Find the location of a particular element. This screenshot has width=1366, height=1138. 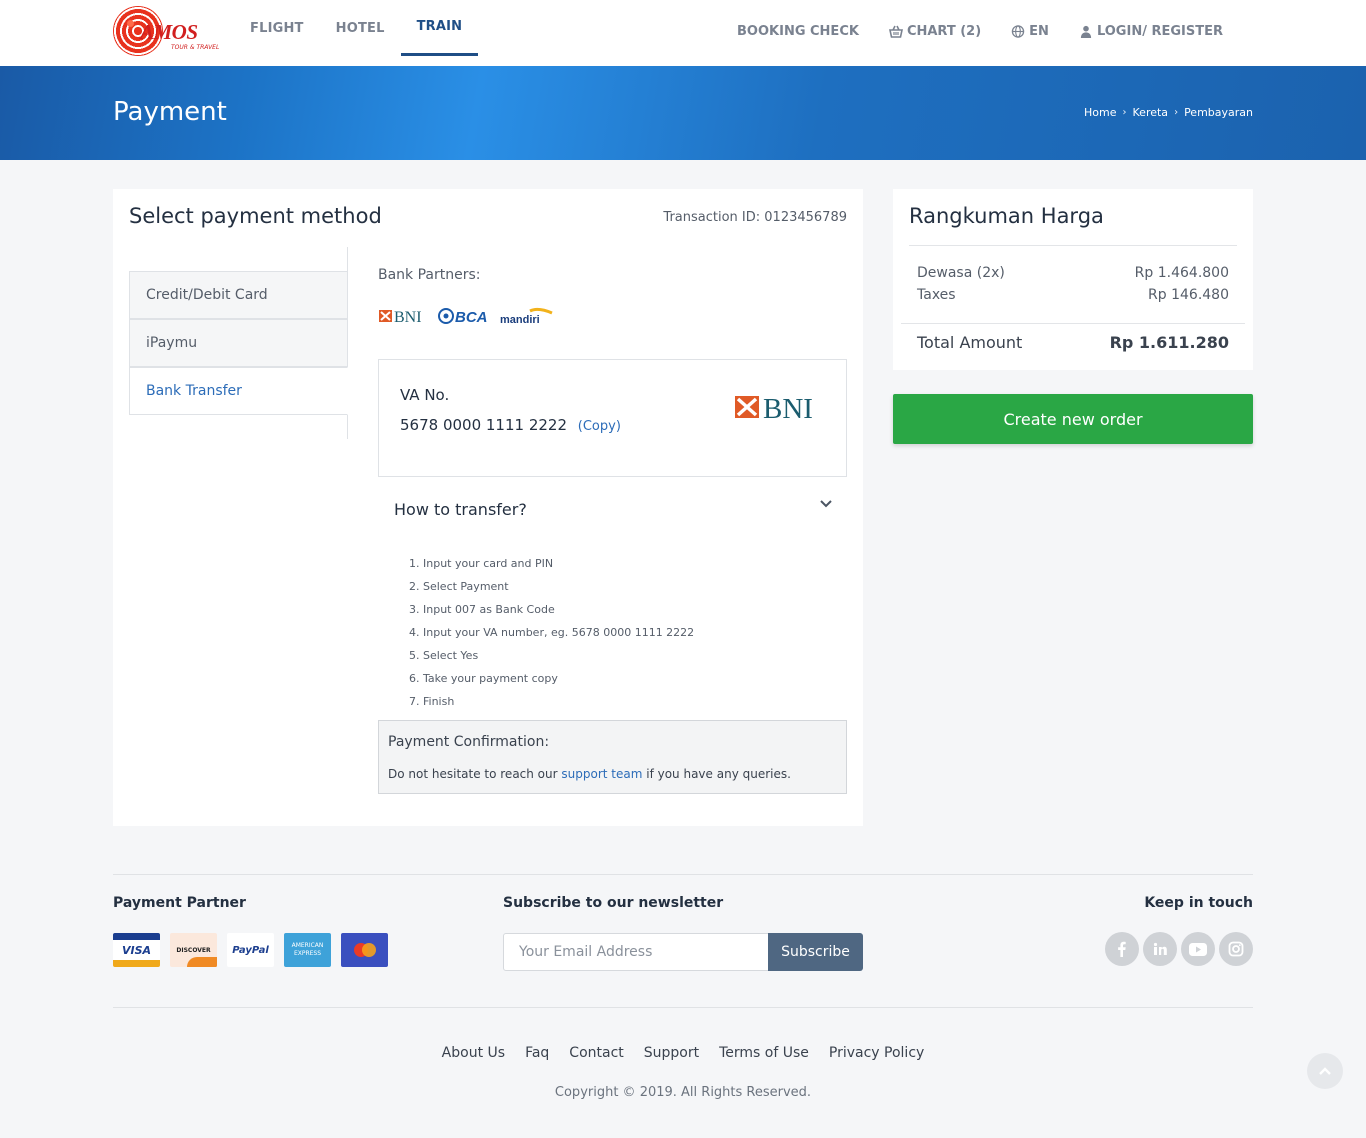

va-number-row: 5678 0000 1111 2222 (Copy) is located at coordinates (510, 425).